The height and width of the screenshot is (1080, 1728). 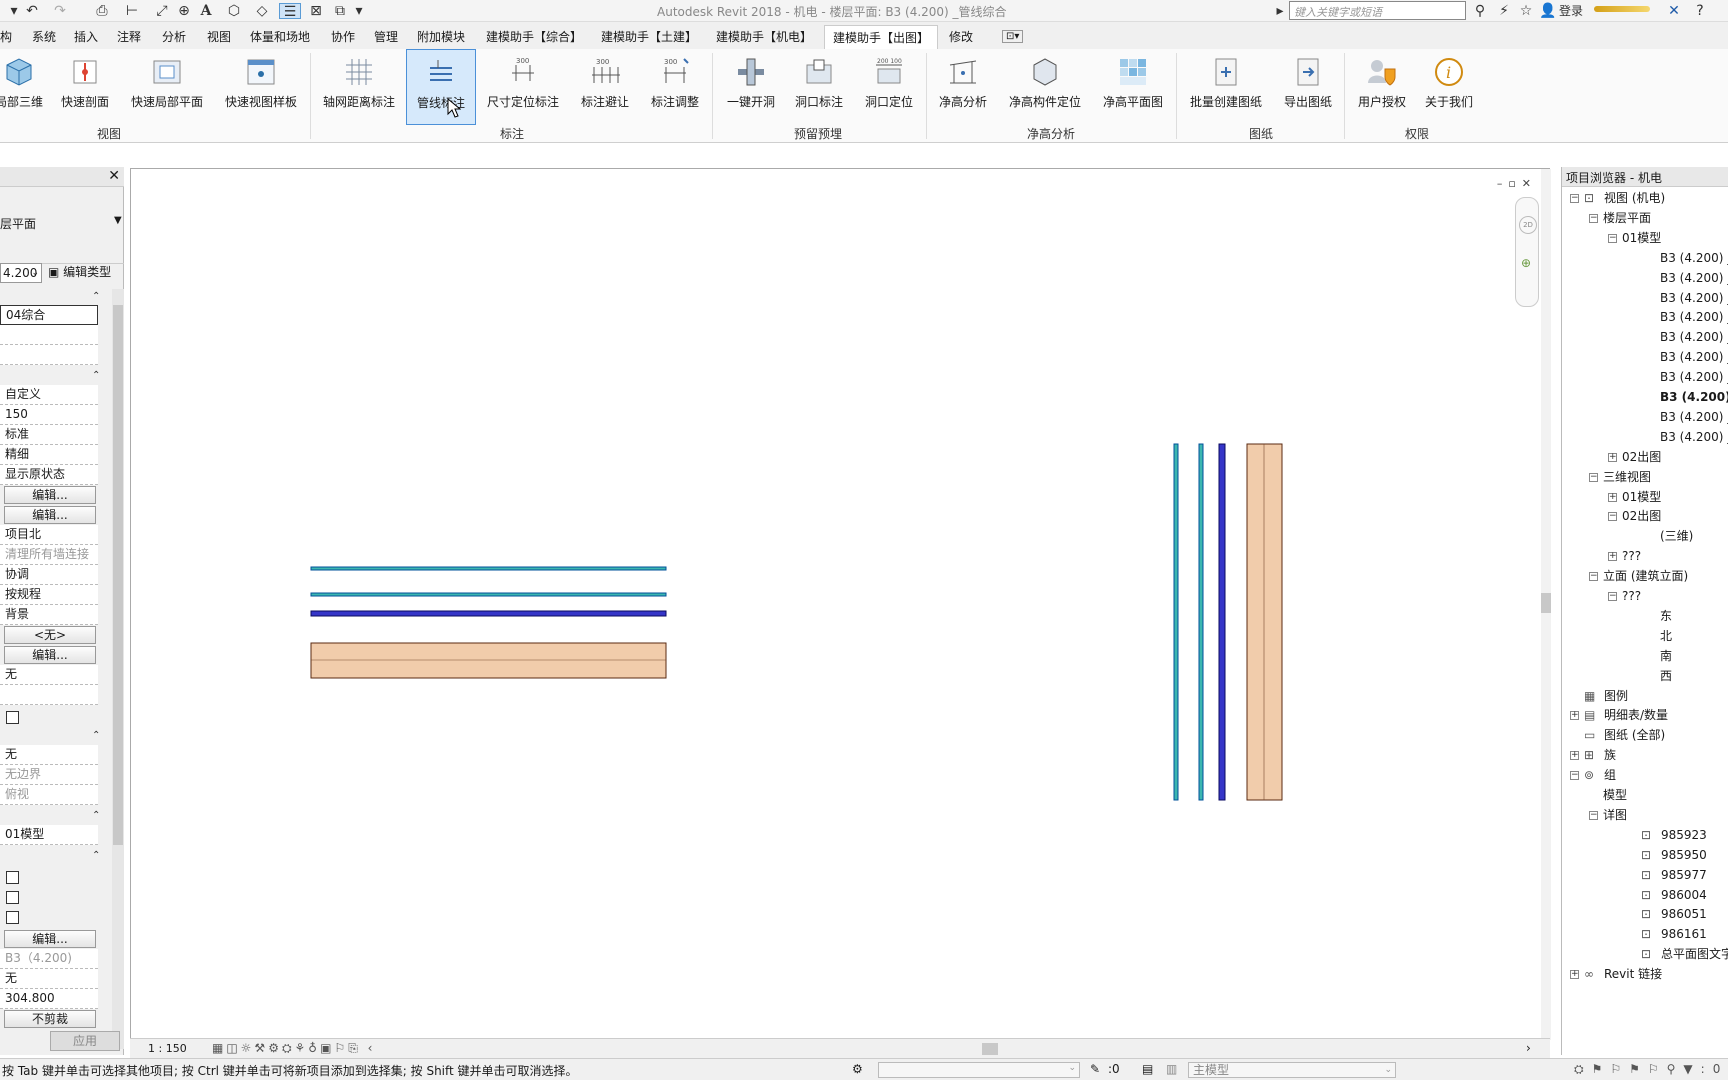 What do you see at coordinates (49, 575) in the screenshot?
I see `property-discipline: 协调` at bounding box center [49, 575].